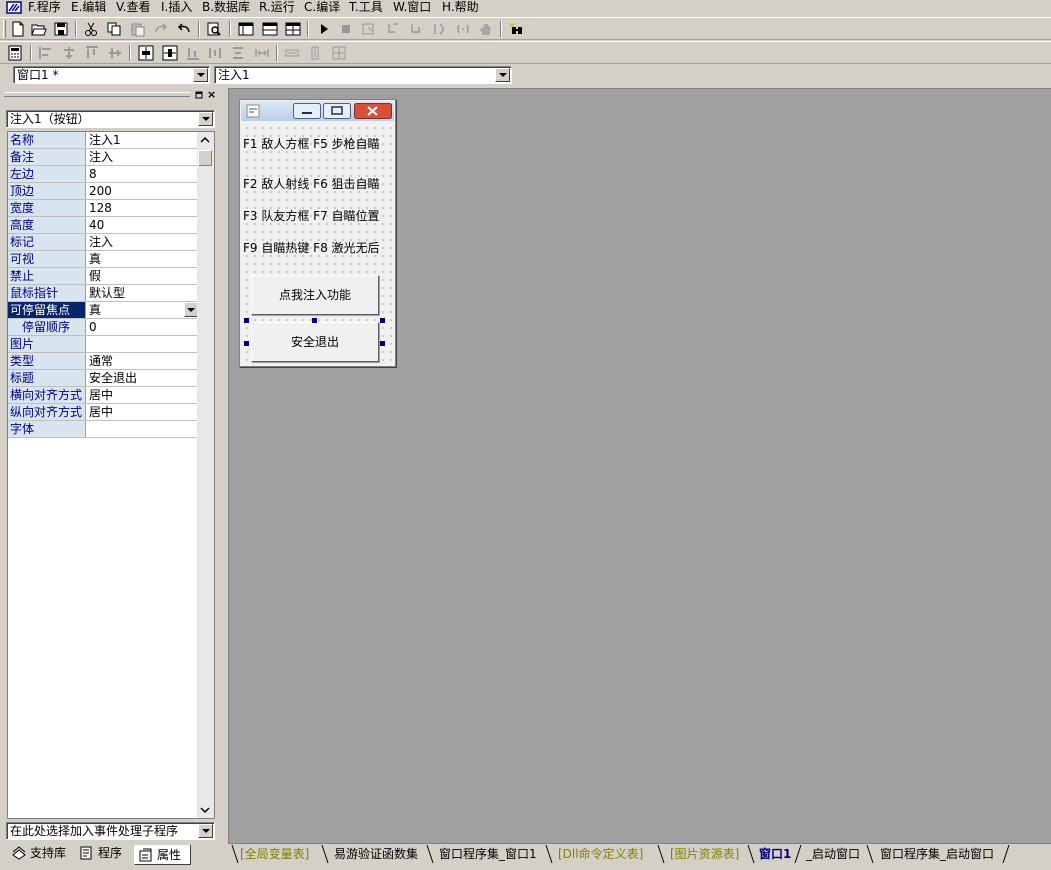 The height and width of the screenshot is (870, 1051). What do you see at coordinates (114, 29) in the screenshot?
I see `copy-icon` at bounding box center [114, 29].